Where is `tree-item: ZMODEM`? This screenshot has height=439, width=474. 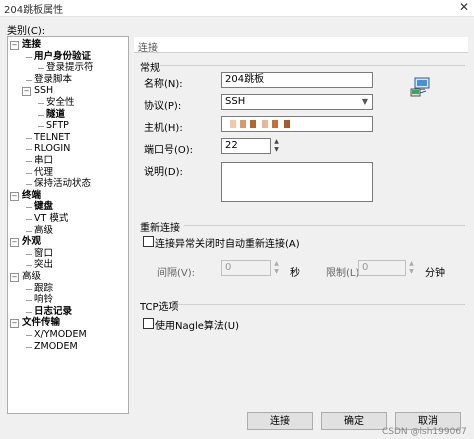 tree-item: ZMODEM is located at coordinates (56, 346).